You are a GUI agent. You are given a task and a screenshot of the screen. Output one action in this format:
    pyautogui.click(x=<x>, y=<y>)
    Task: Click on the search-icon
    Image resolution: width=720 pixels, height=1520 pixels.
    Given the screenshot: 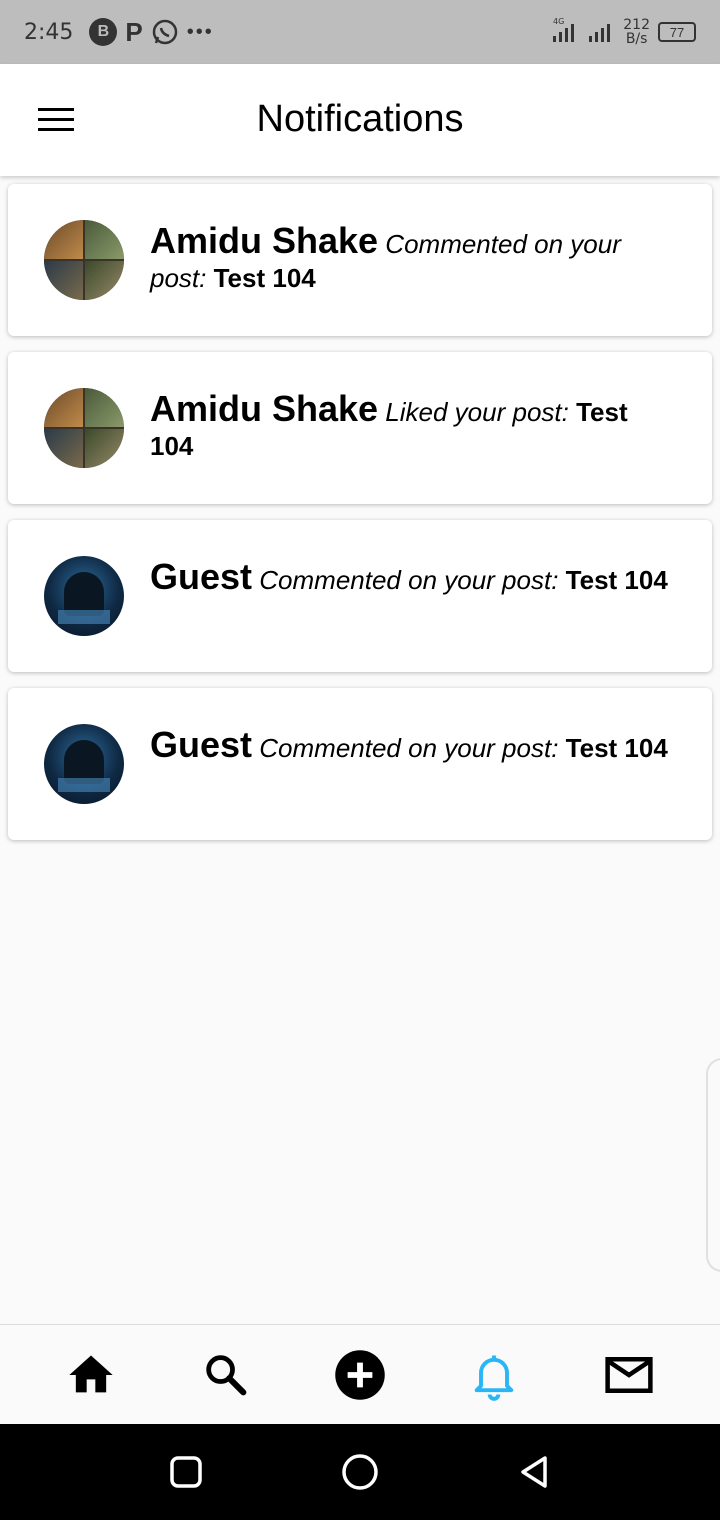 What is the action you would take?
    pyautogui.click(x=226, y=1375)
    